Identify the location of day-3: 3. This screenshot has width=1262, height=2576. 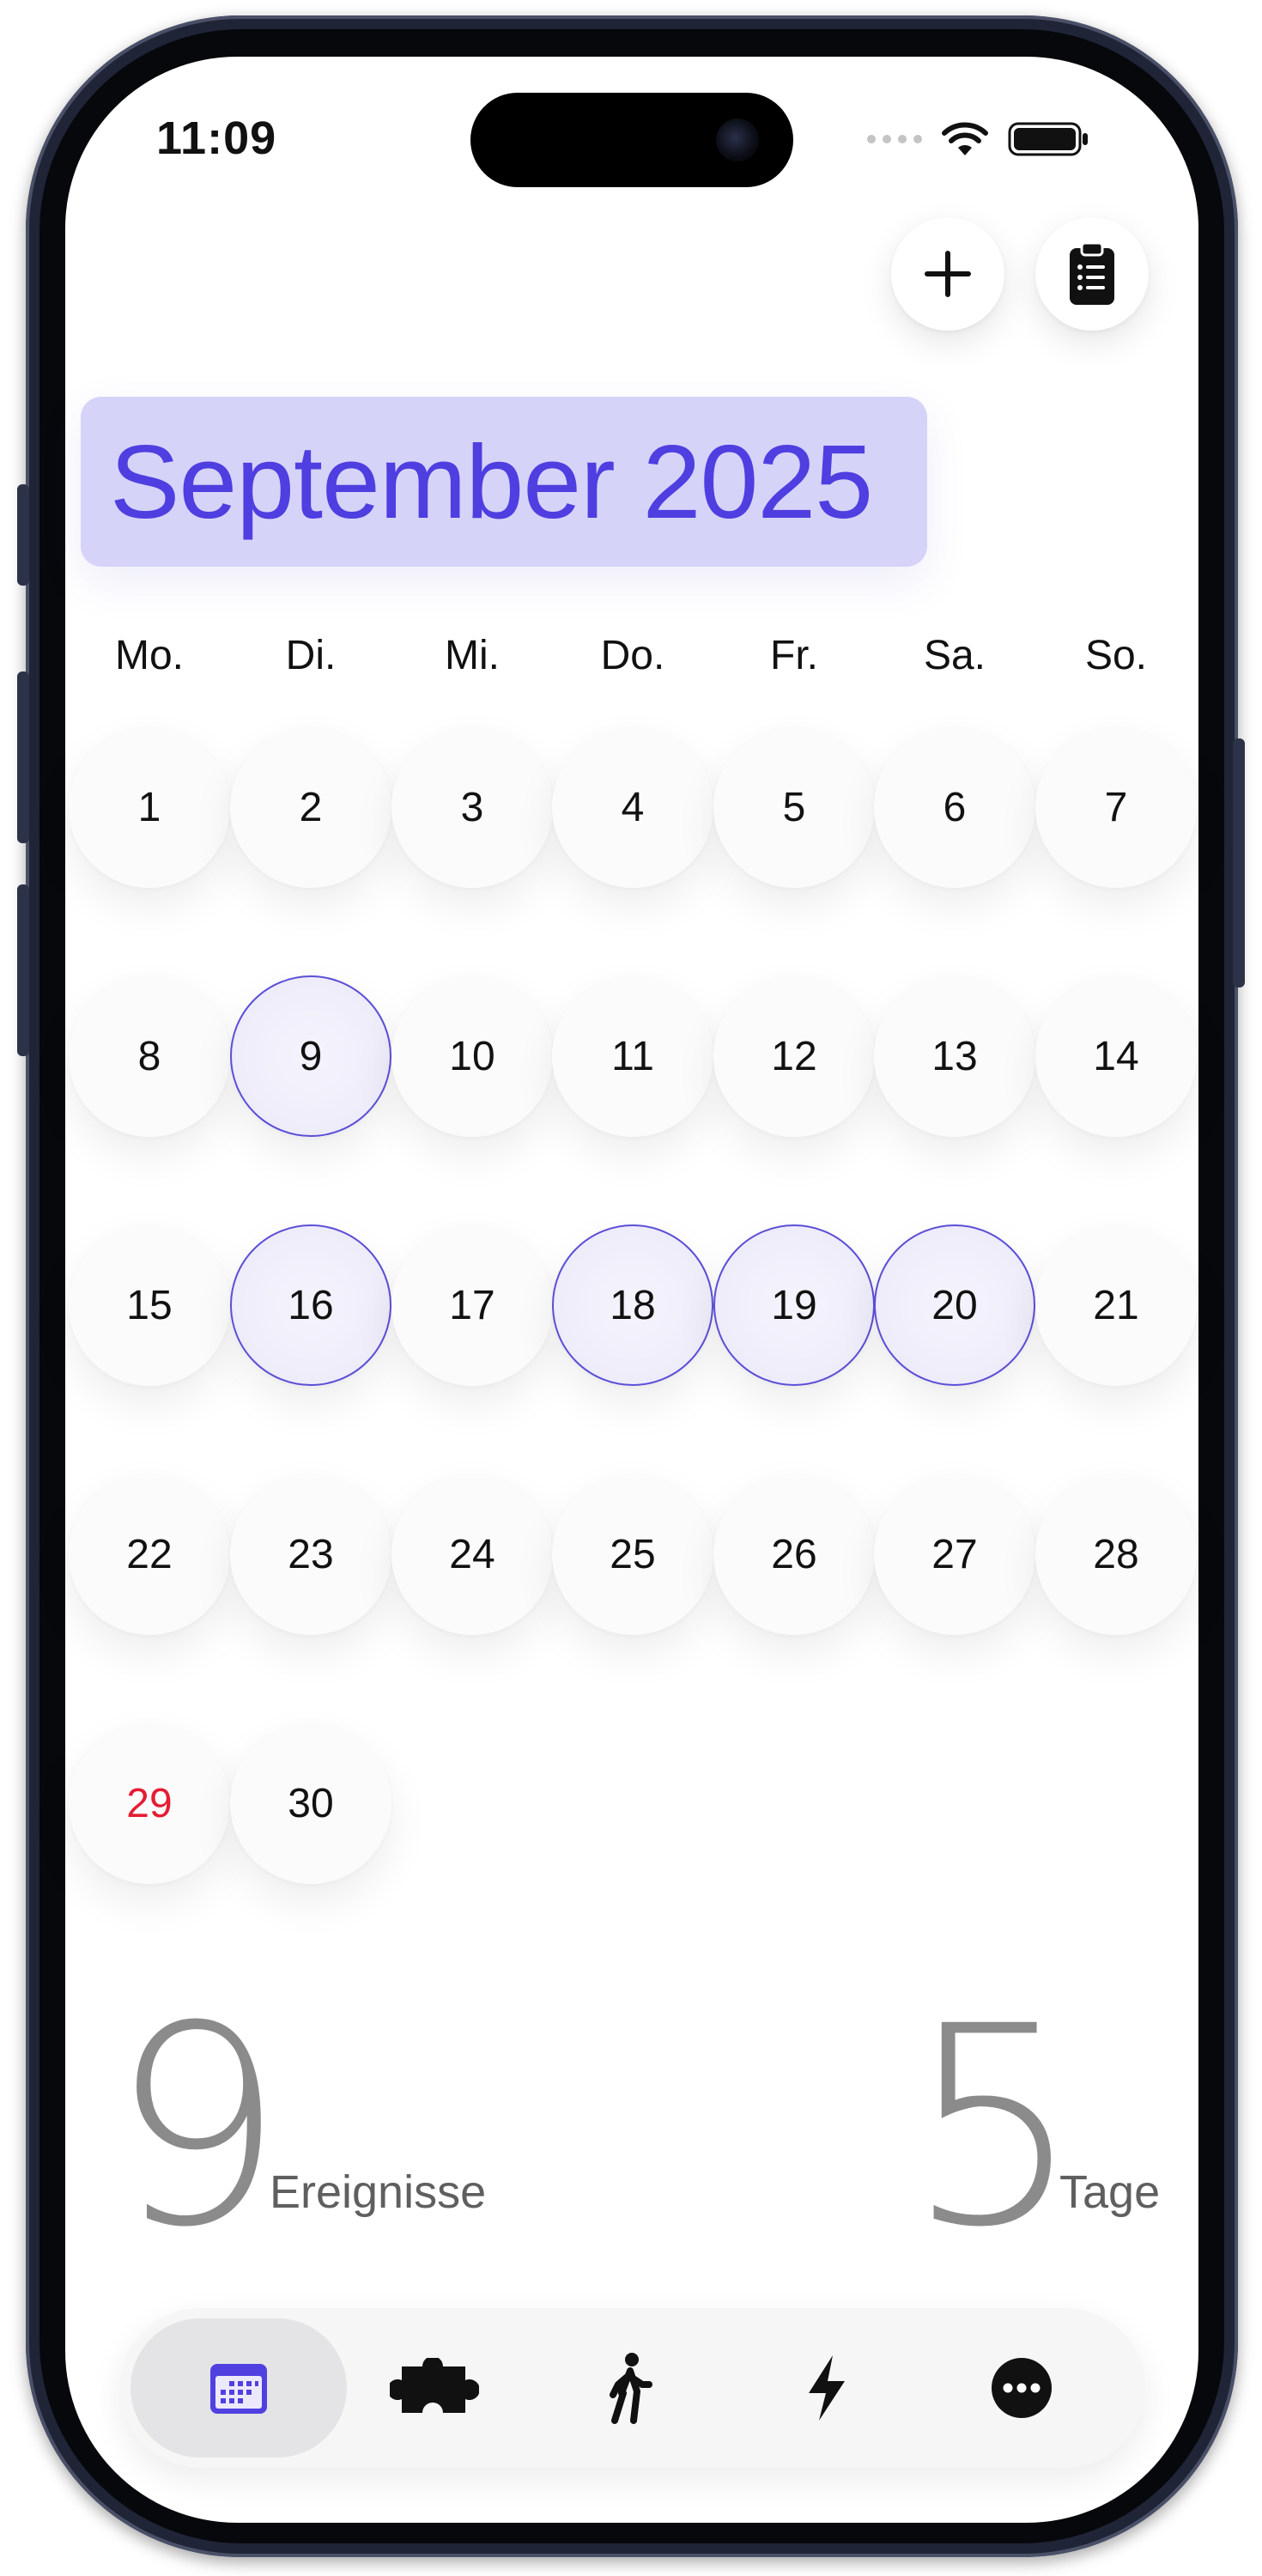
(472, 807).